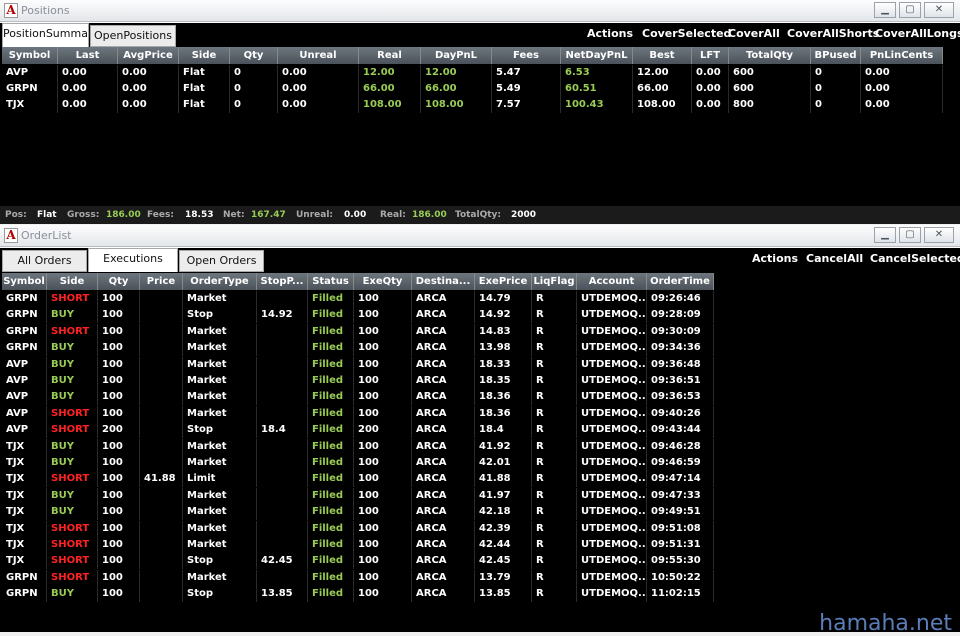 Image resolution: width=960 pixels, height=636 pixels. I want to click on tab-open-orders: Open Orders, so click(221, 261).